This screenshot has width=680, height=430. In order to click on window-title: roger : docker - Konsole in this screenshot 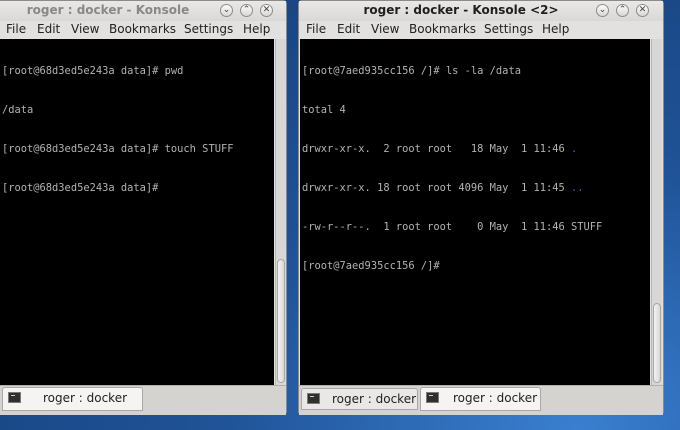, I will do `click(108, 10)`.